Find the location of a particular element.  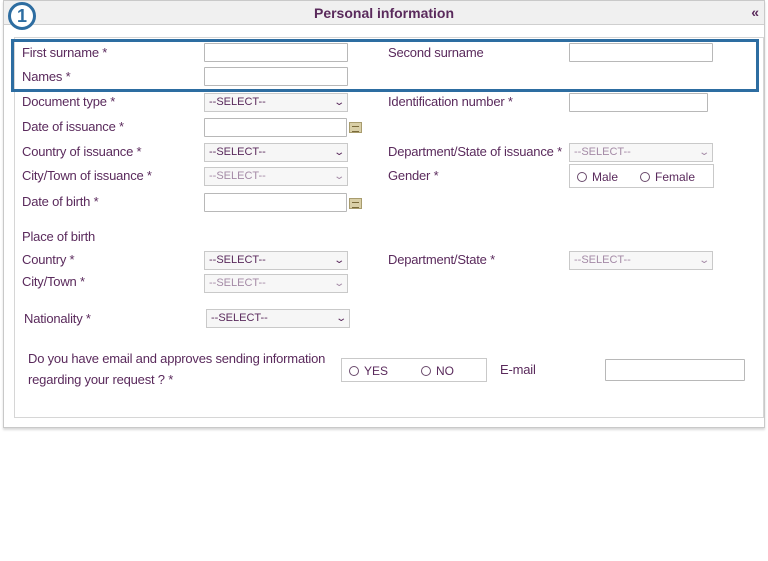

gender-radio-group: Male Female is located at coordinates (641, 176).